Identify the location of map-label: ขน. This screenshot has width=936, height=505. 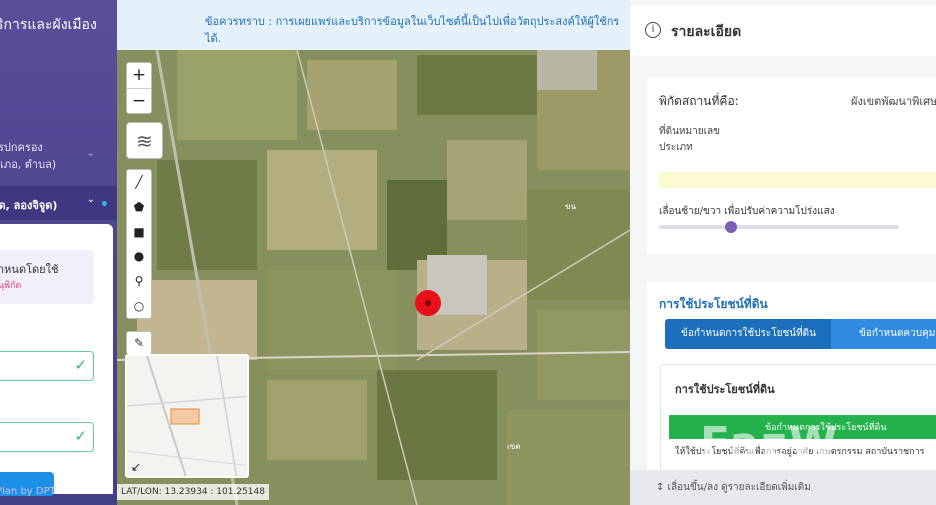
(570, 206).